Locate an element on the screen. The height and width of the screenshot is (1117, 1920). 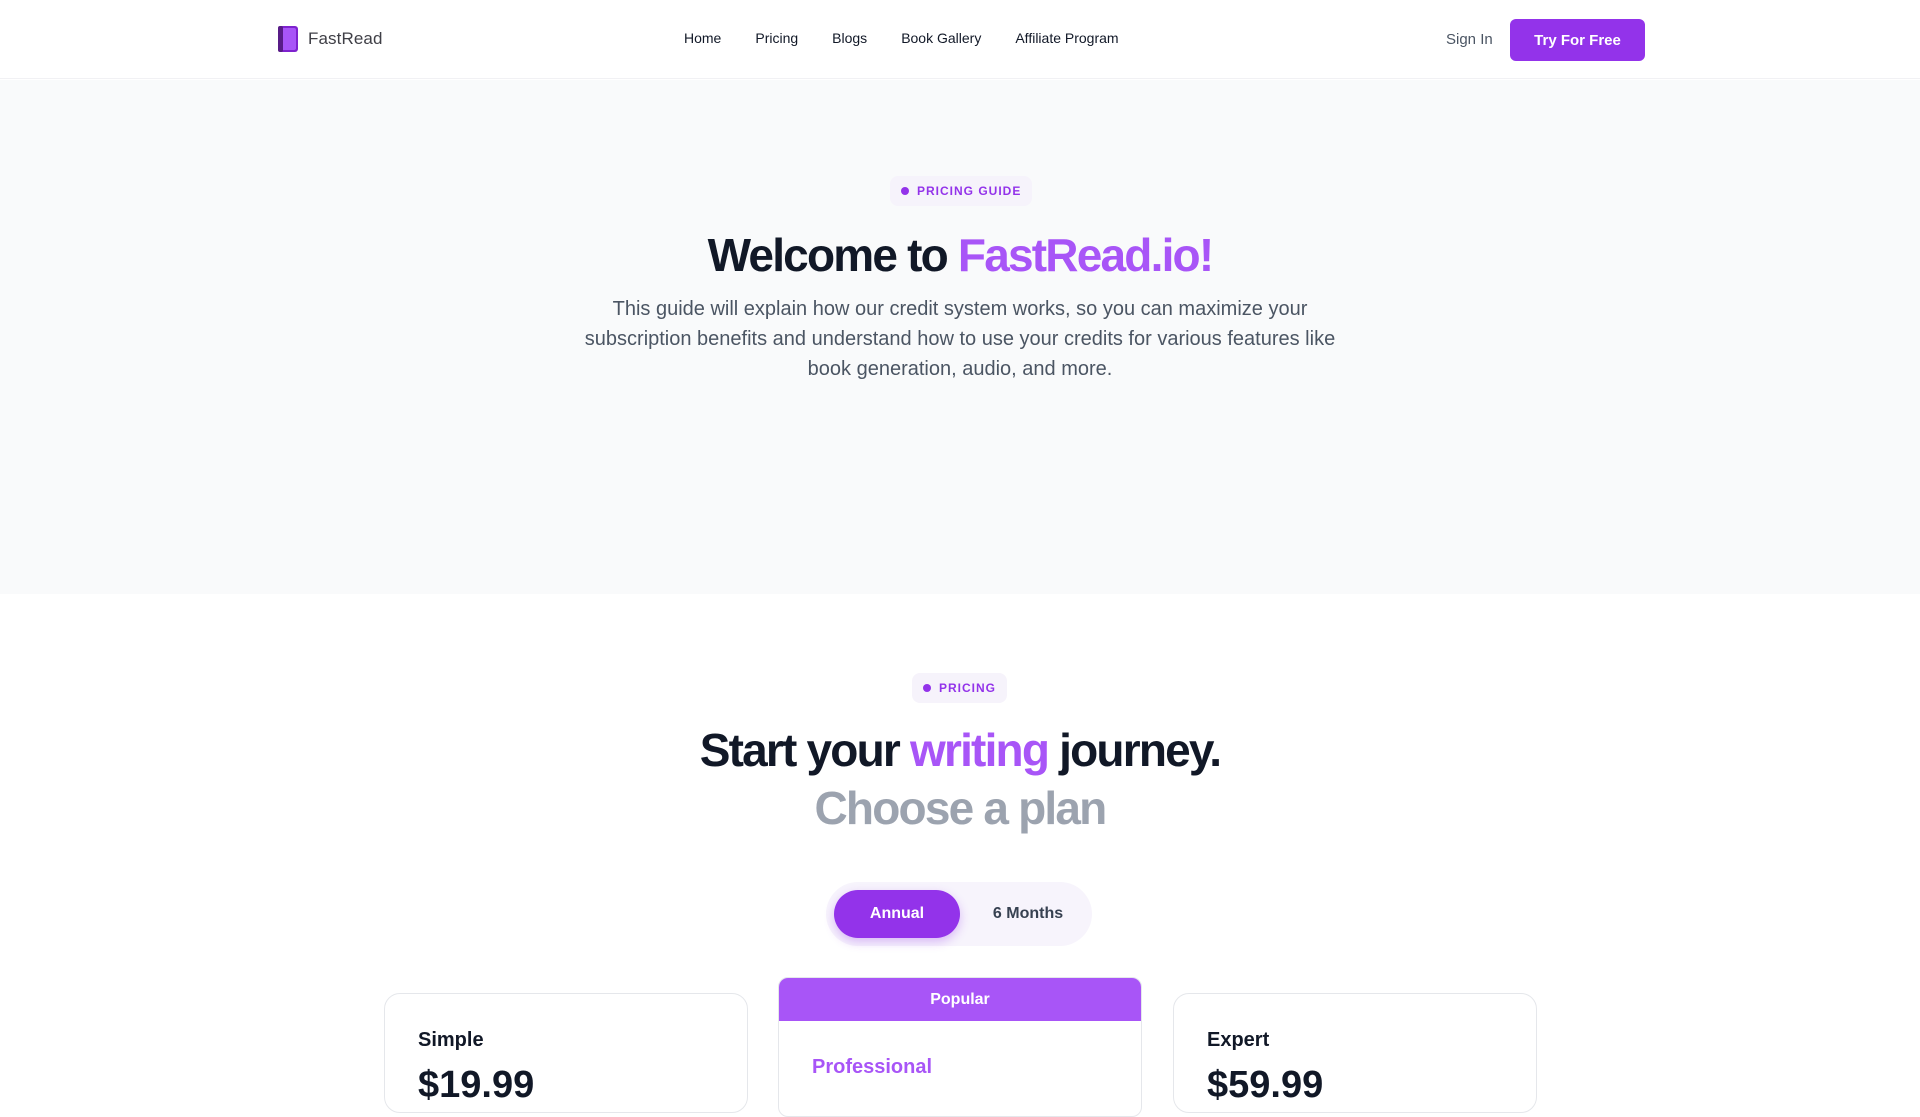
nav-book-gallery: Book Gallery is located at coordinates (941, 38).